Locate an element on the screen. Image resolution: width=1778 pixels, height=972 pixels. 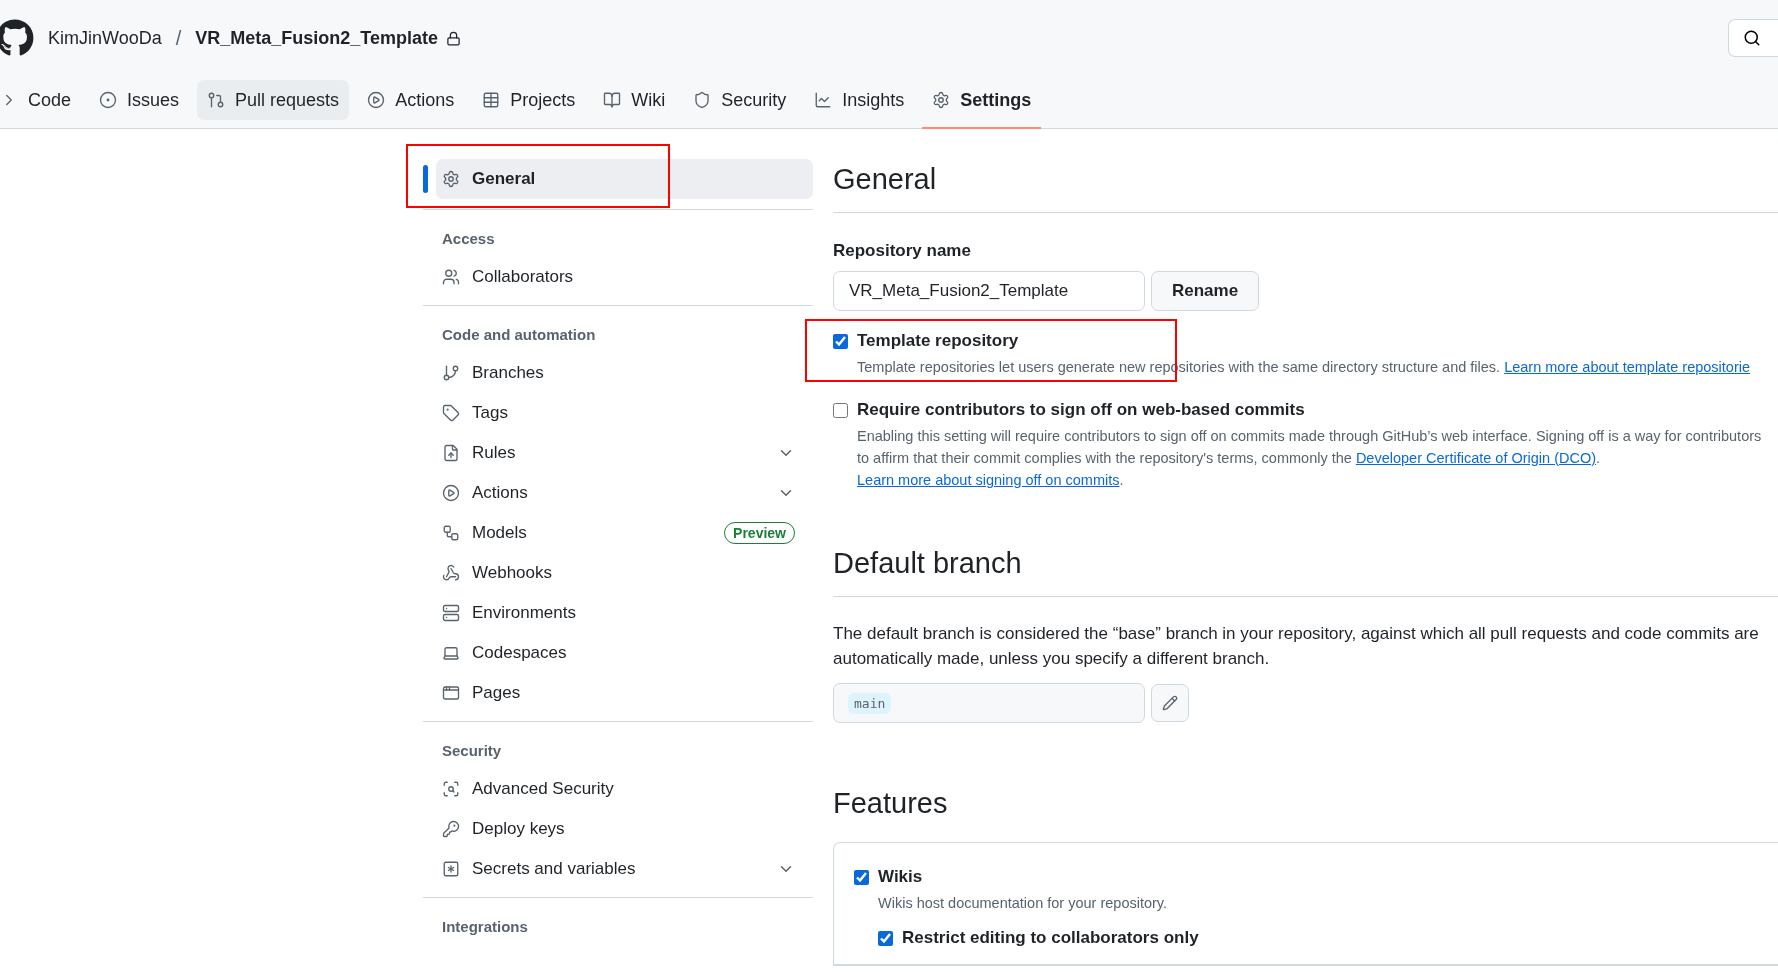
sidebar-item: Deploy keys is located at coordinates (618, 829).